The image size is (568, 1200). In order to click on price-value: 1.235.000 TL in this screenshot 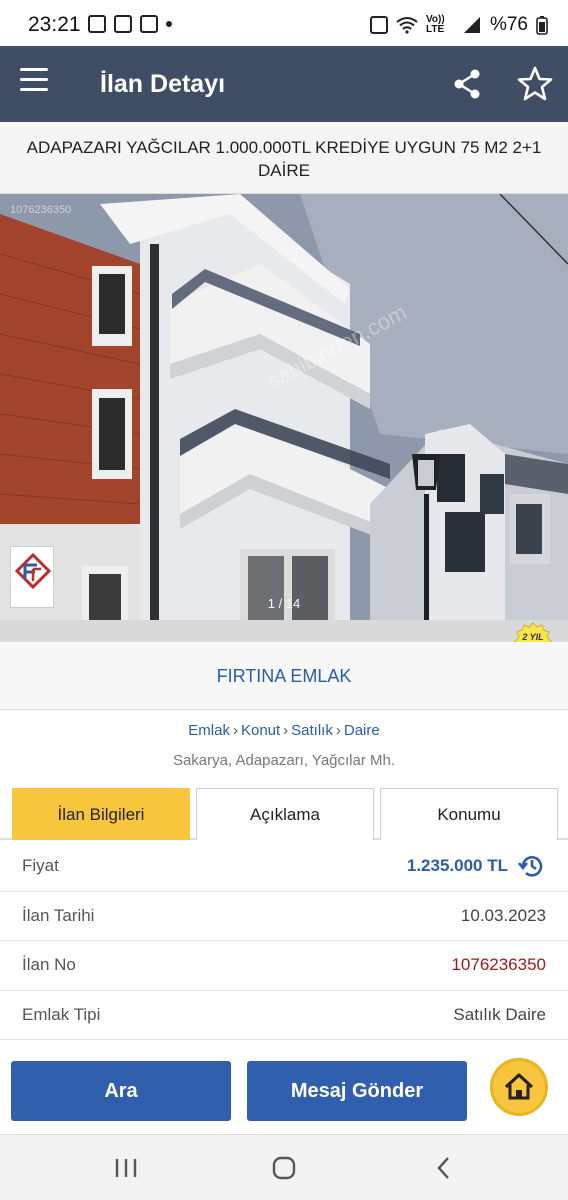, I will do `click(457, 866)`.